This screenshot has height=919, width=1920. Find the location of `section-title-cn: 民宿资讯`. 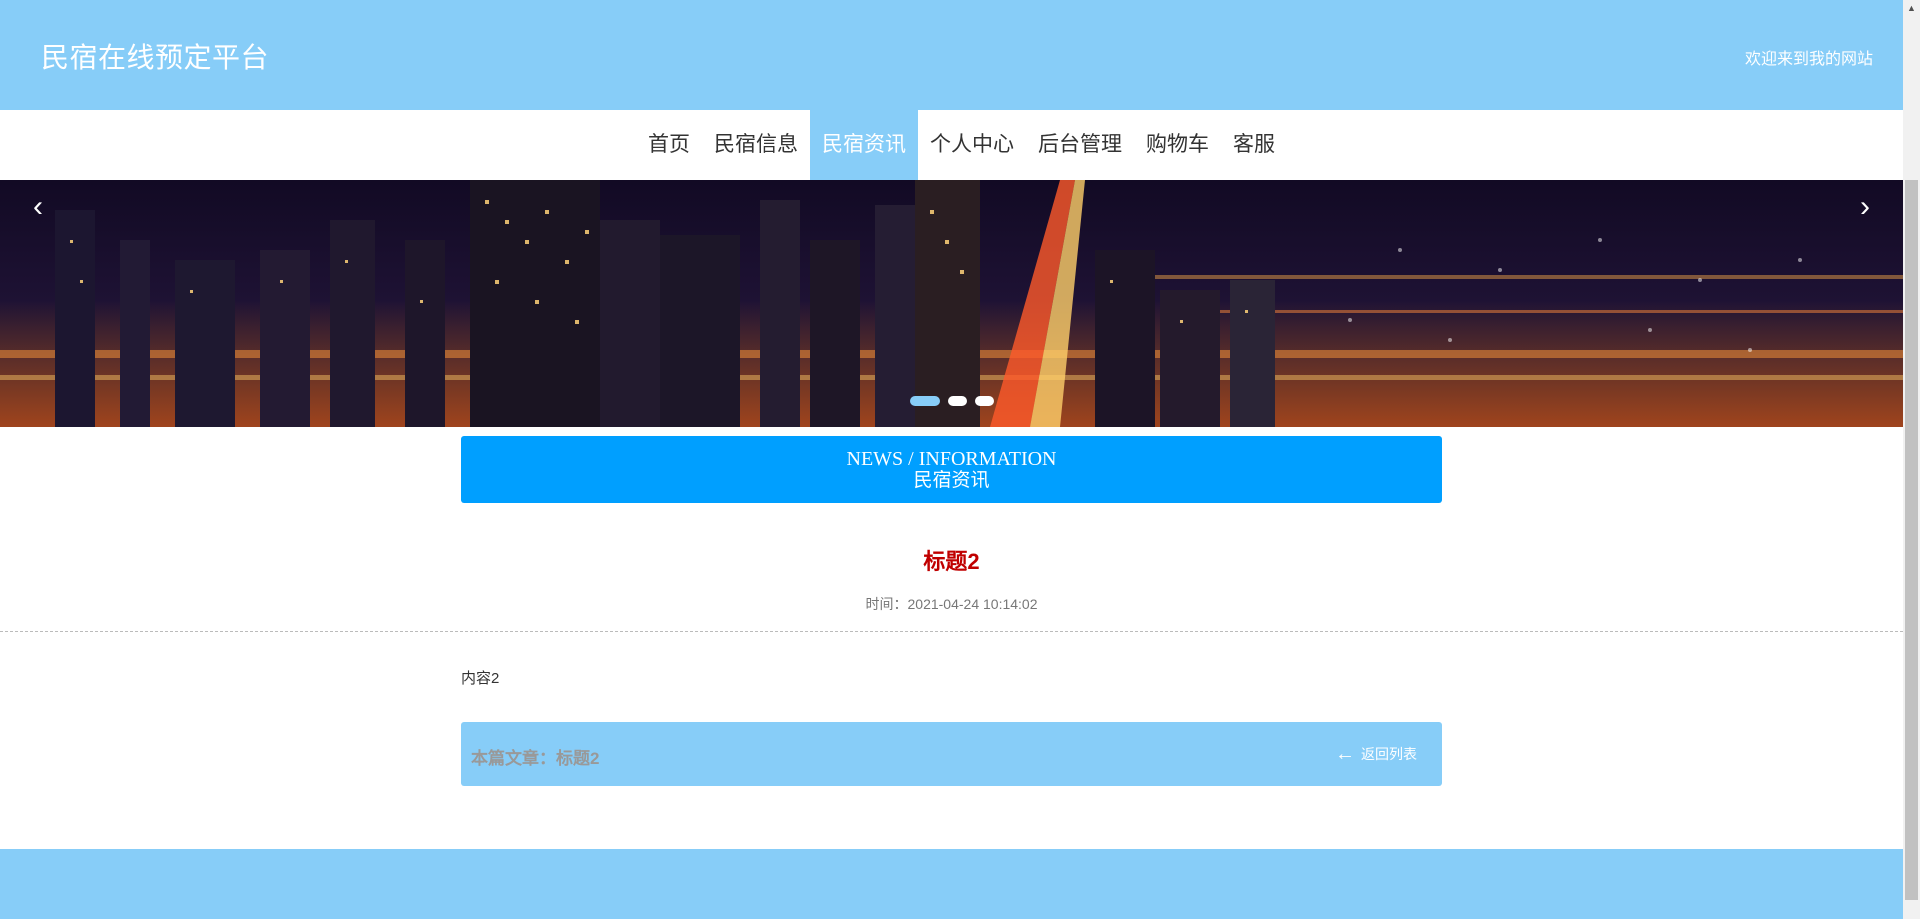

section-title-cn: 民宿资讯 is located at coordinates (951, 480).